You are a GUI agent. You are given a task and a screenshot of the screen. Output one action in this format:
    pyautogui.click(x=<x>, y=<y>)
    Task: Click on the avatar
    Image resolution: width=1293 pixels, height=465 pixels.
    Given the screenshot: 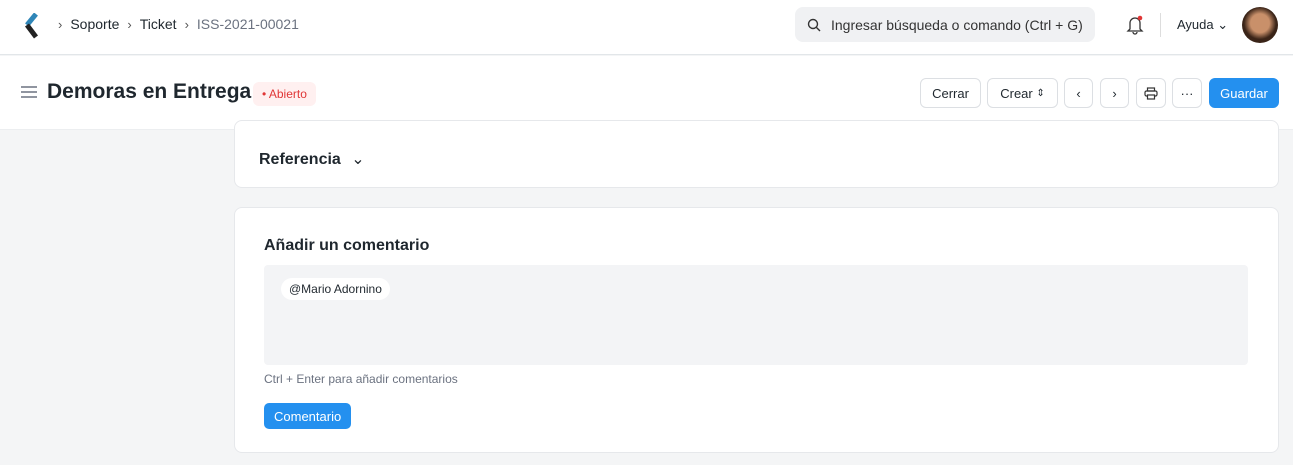 What is the action you would take?
    pyautogui.click(x=1260, y=25)
    